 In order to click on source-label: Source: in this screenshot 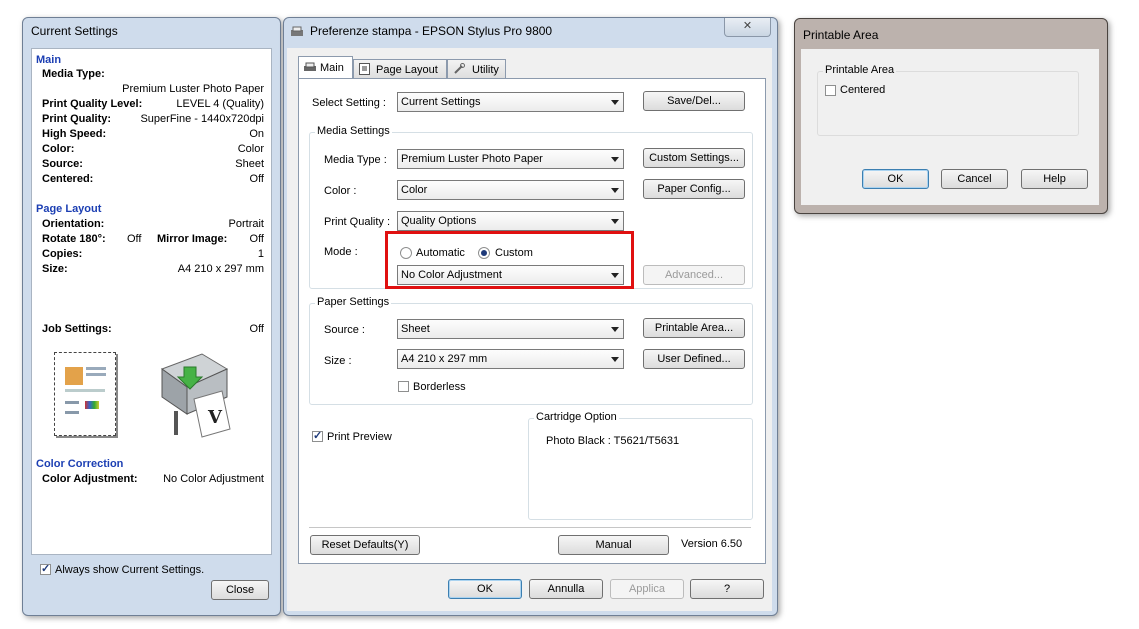, I will do `click(62, 164)`.